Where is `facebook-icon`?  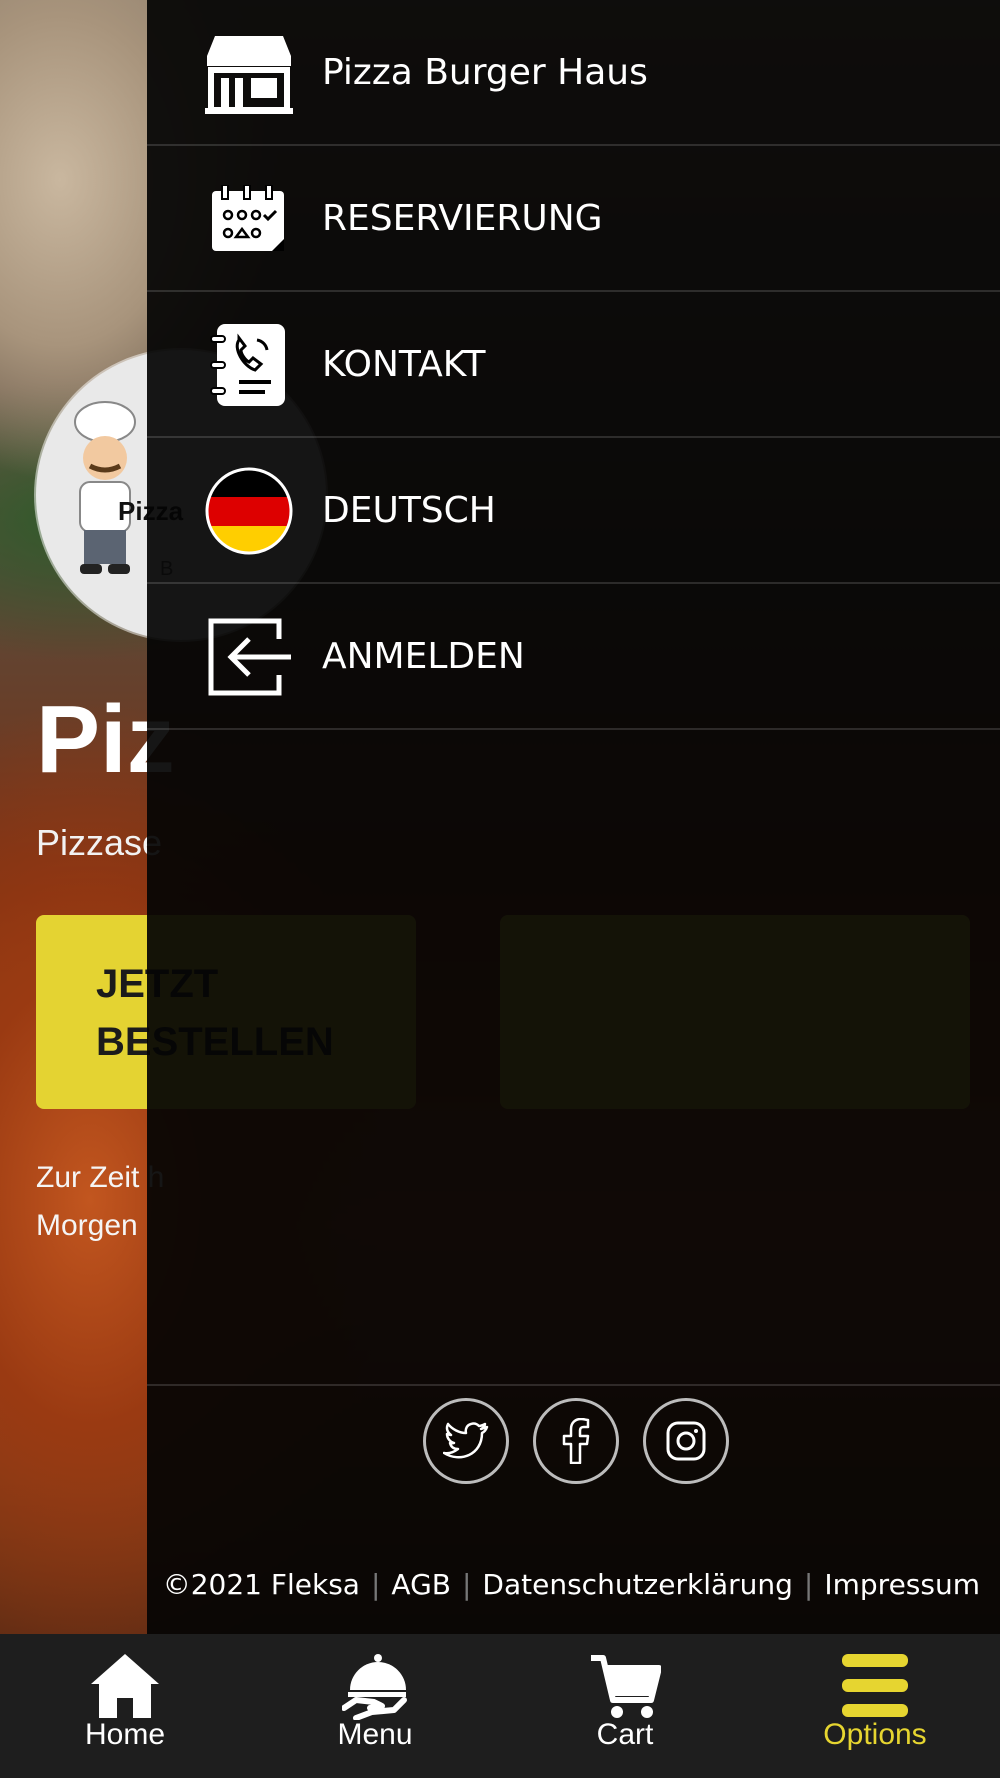
facebook-icon is located at coordinates (576, 1441).